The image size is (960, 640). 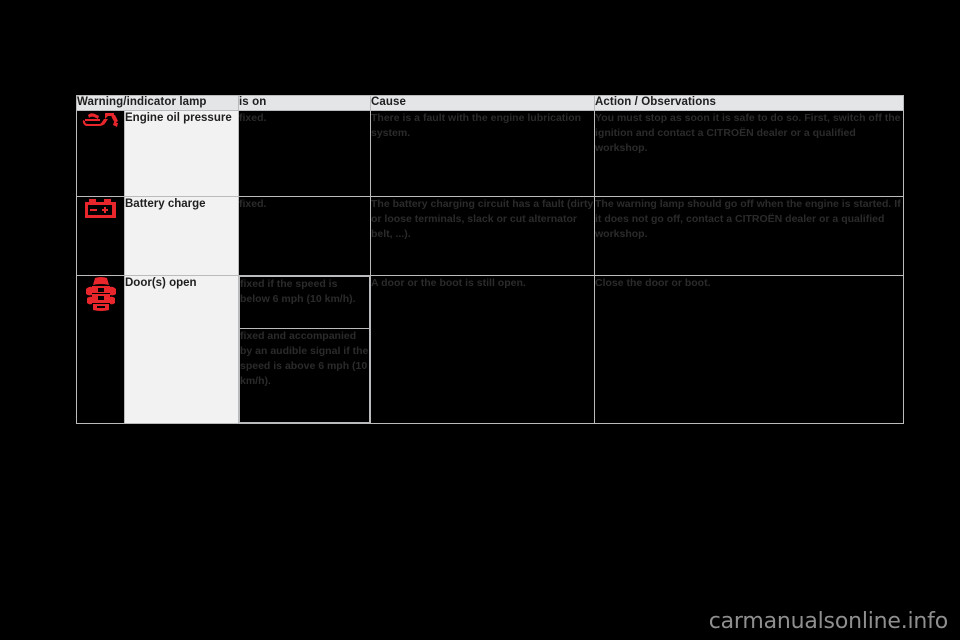 What do you see at coordinates (482, 349) in the screenshot?
I see `lamp-cause: A door or the boot is still open.` at bounding box center [482, 349].